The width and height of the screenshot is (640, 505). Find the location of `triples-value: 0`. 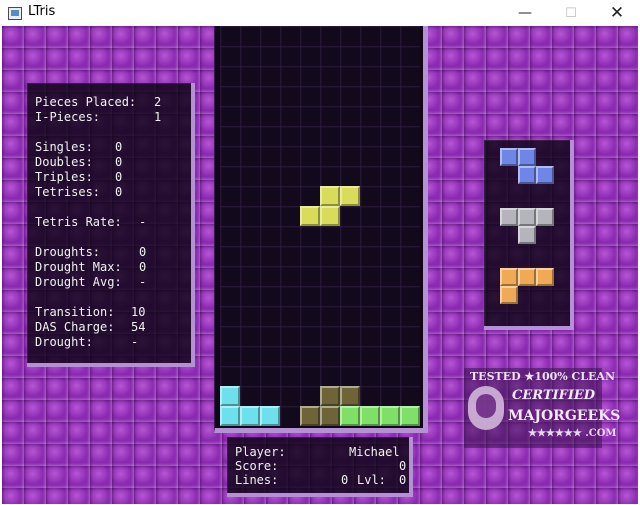

triples-value: 0 is located at coordinates (119, 177).